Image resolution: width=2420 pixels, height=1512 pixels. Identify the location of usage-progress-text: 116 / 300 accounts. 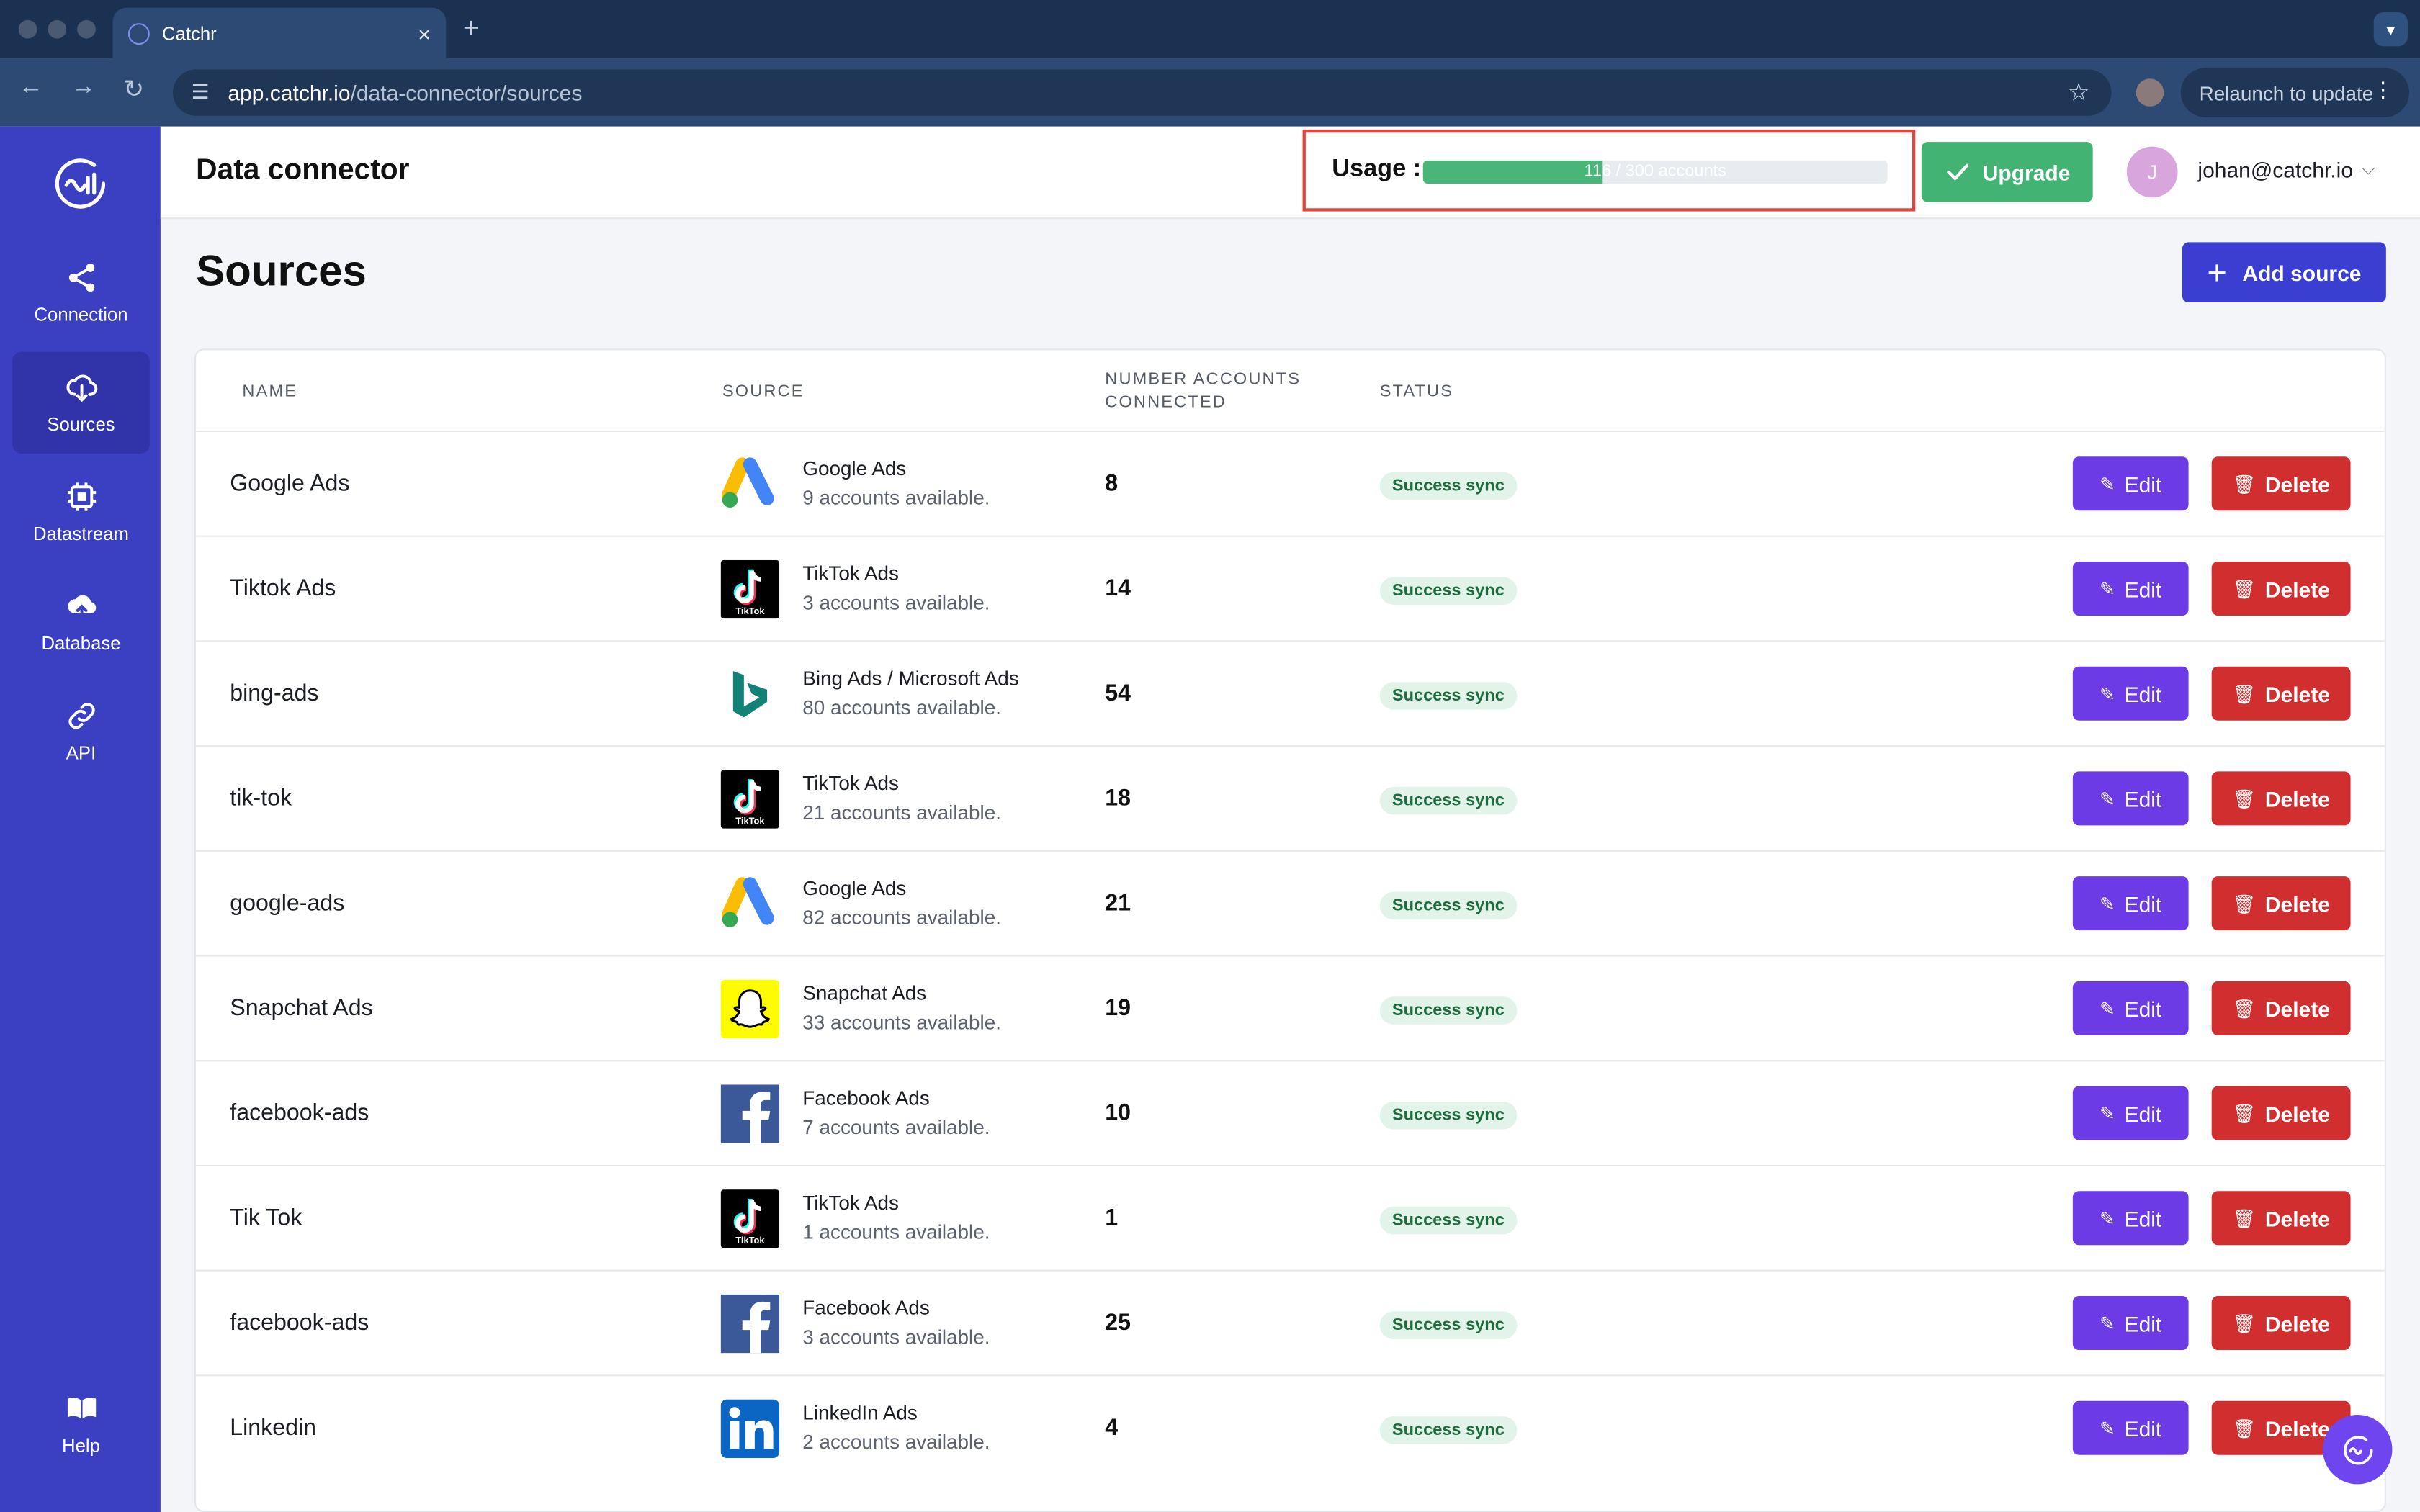
(1655, 171).